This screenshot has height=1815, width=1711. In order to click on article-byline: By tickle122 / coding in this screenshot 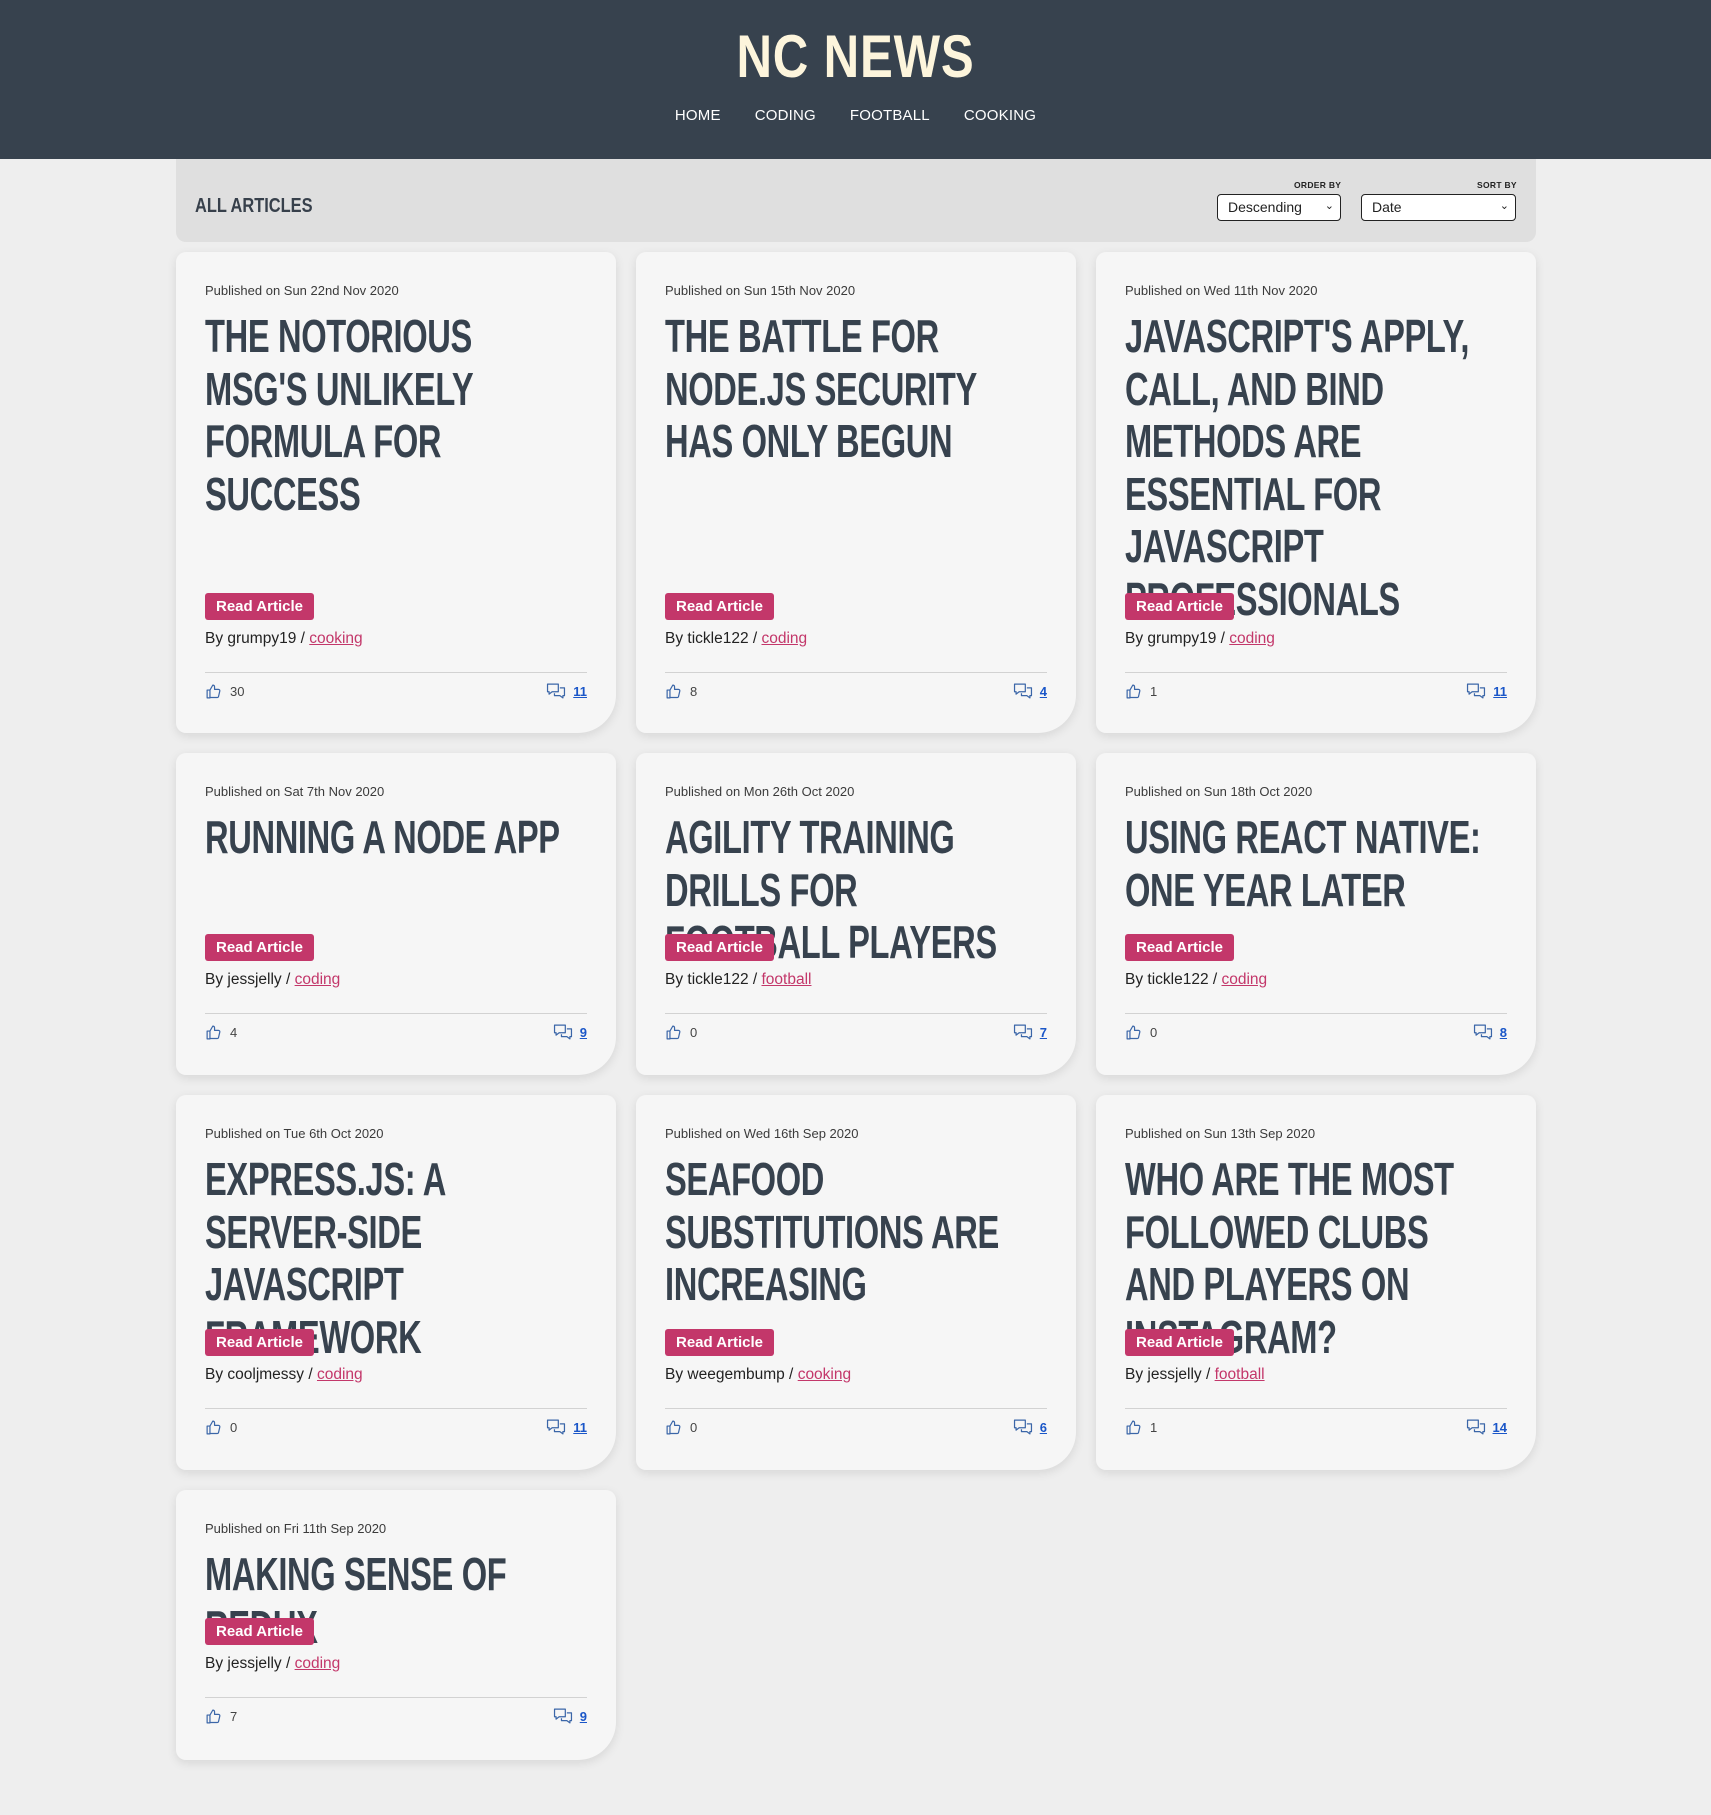, I will do `click(1196, 980)`.